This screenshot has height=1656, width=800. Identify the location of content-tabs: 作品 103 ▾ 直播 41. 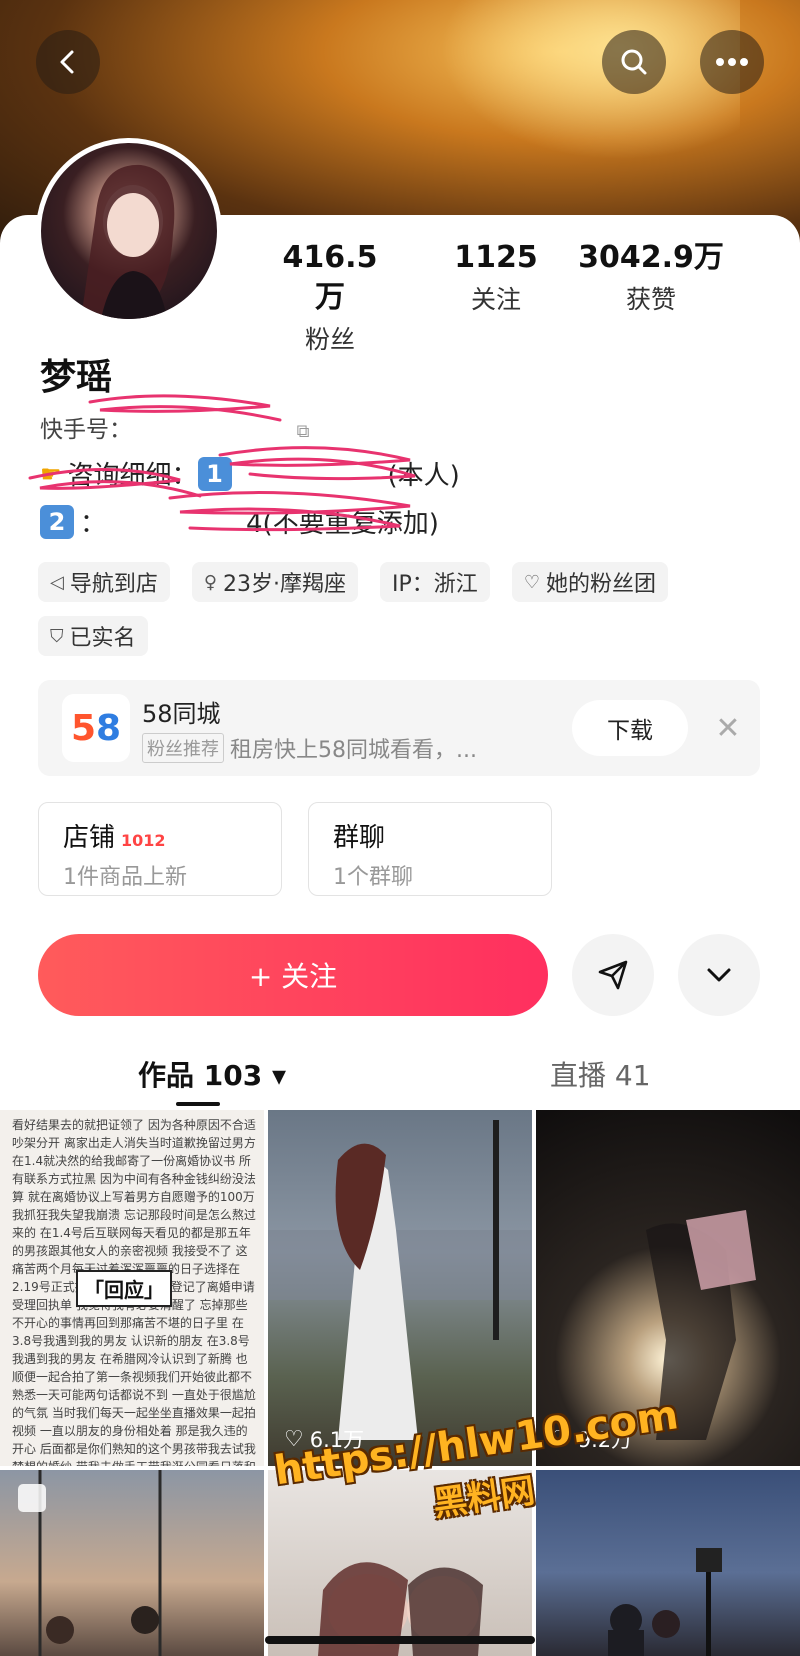
(400, 1073).